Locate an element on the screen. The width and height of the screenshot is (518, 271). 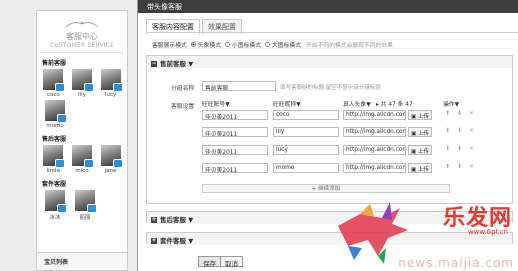
group-title-after-sales: 售后客服 is located at coordinates (54, 139).